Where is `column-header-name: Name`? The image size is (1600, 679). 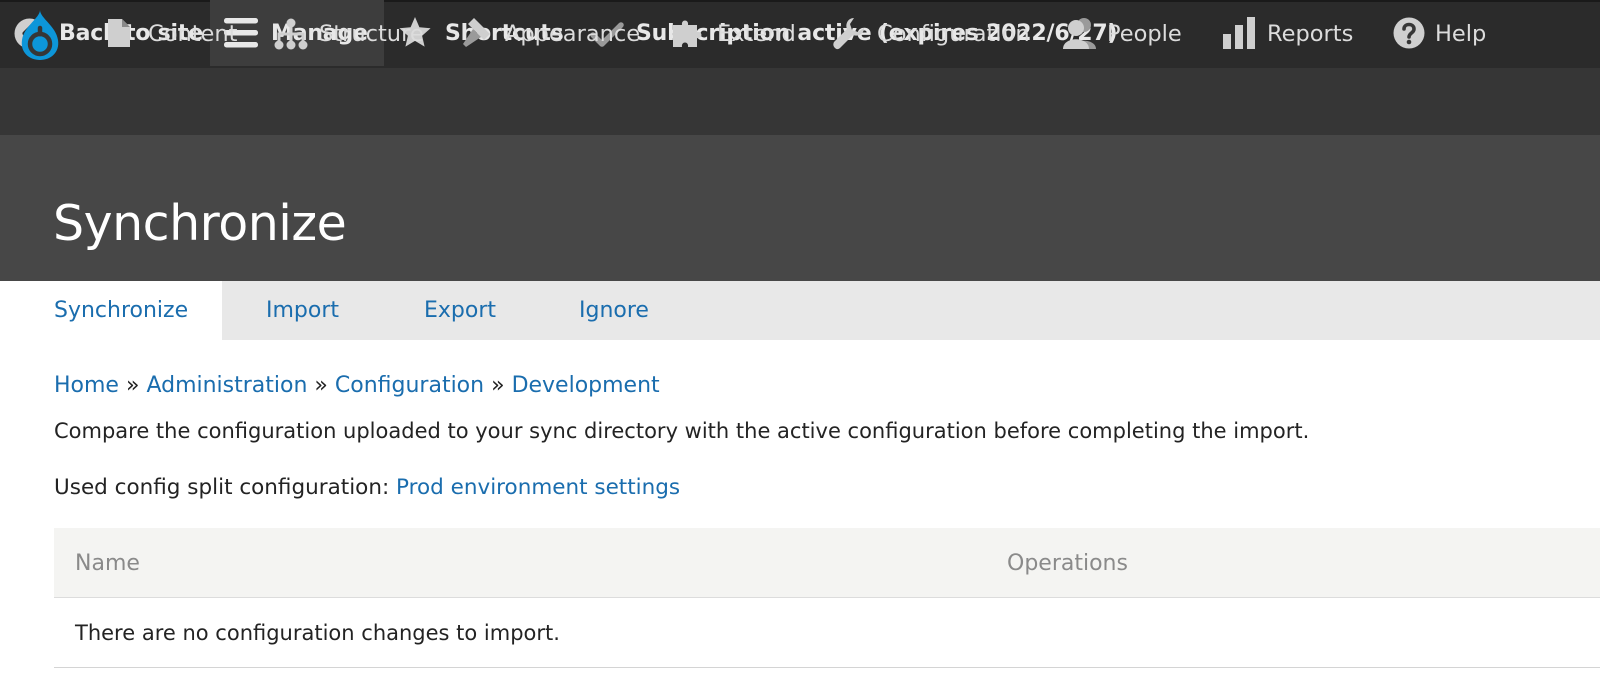
column-header-name: Name is located at coordinates (107, 563).